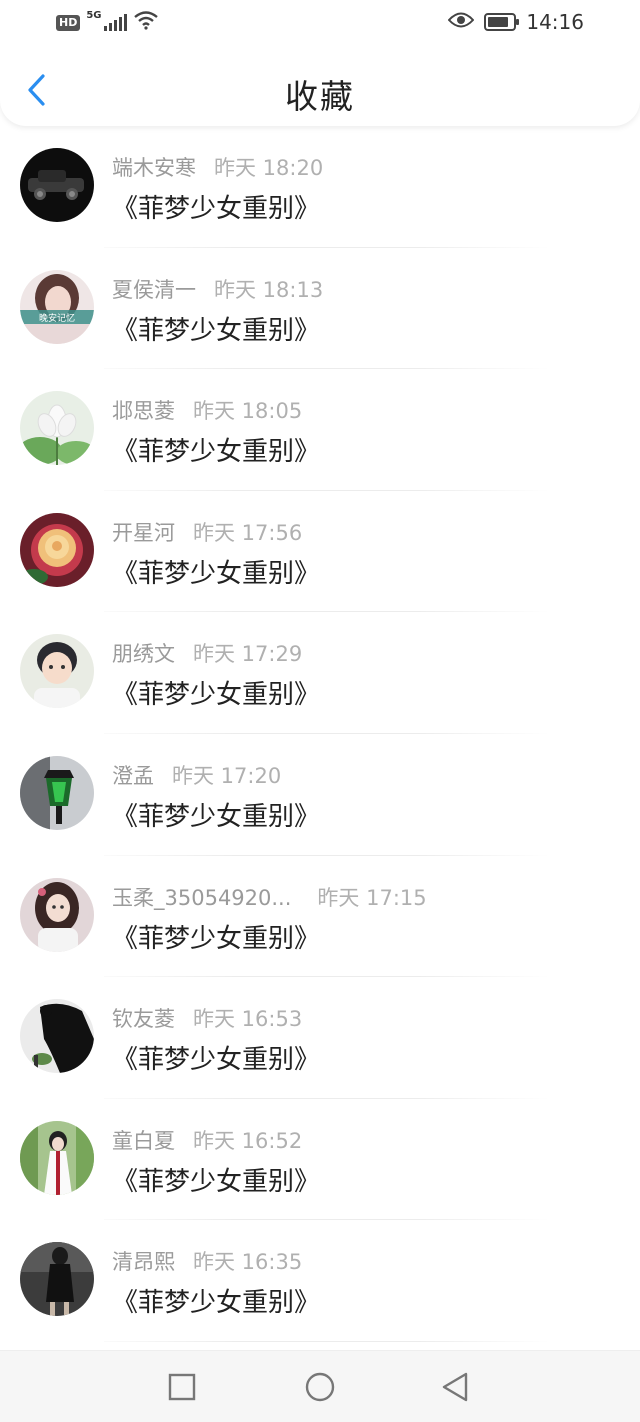 The width and height of the screenshot is (640, 1422). I want to click on list-item: 玉柔_35054920... 昨天 17:15 《菲梦少女重别》, so click(320, 917).